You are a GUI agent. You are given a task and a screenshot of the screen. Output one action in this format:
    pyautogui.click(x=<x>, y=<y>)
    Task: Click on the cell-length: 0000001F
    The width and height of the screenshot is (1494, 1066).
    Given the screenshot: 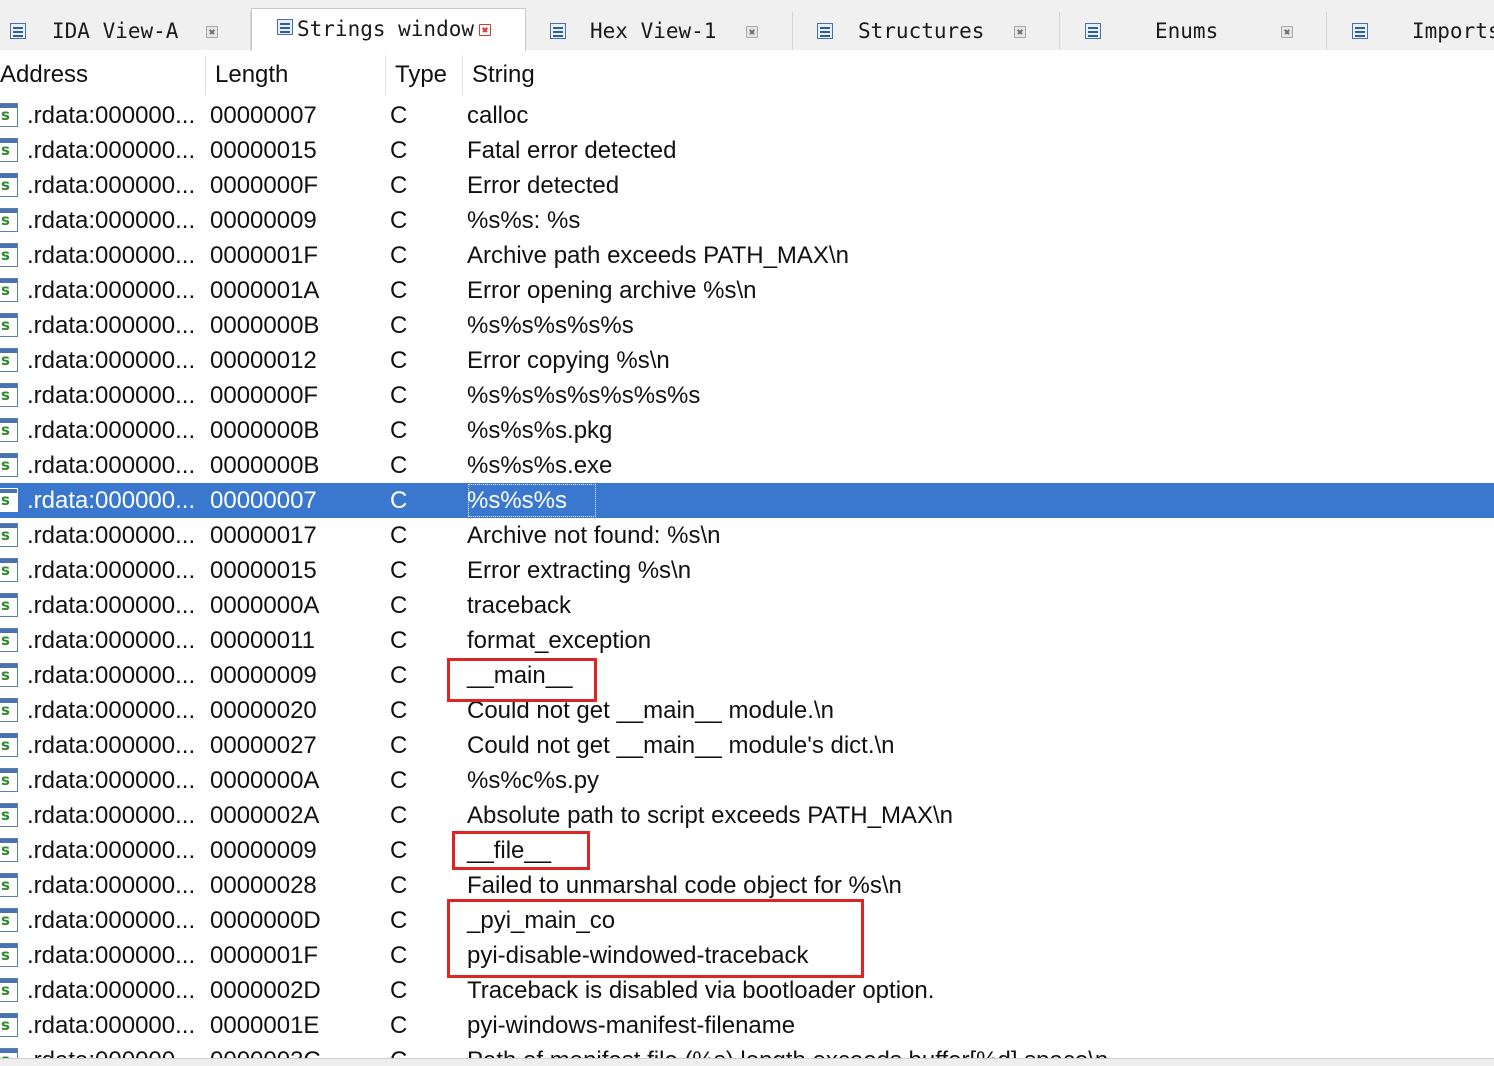 What is the action you would take?
    pyautogui.click(x=264, y=255)
    